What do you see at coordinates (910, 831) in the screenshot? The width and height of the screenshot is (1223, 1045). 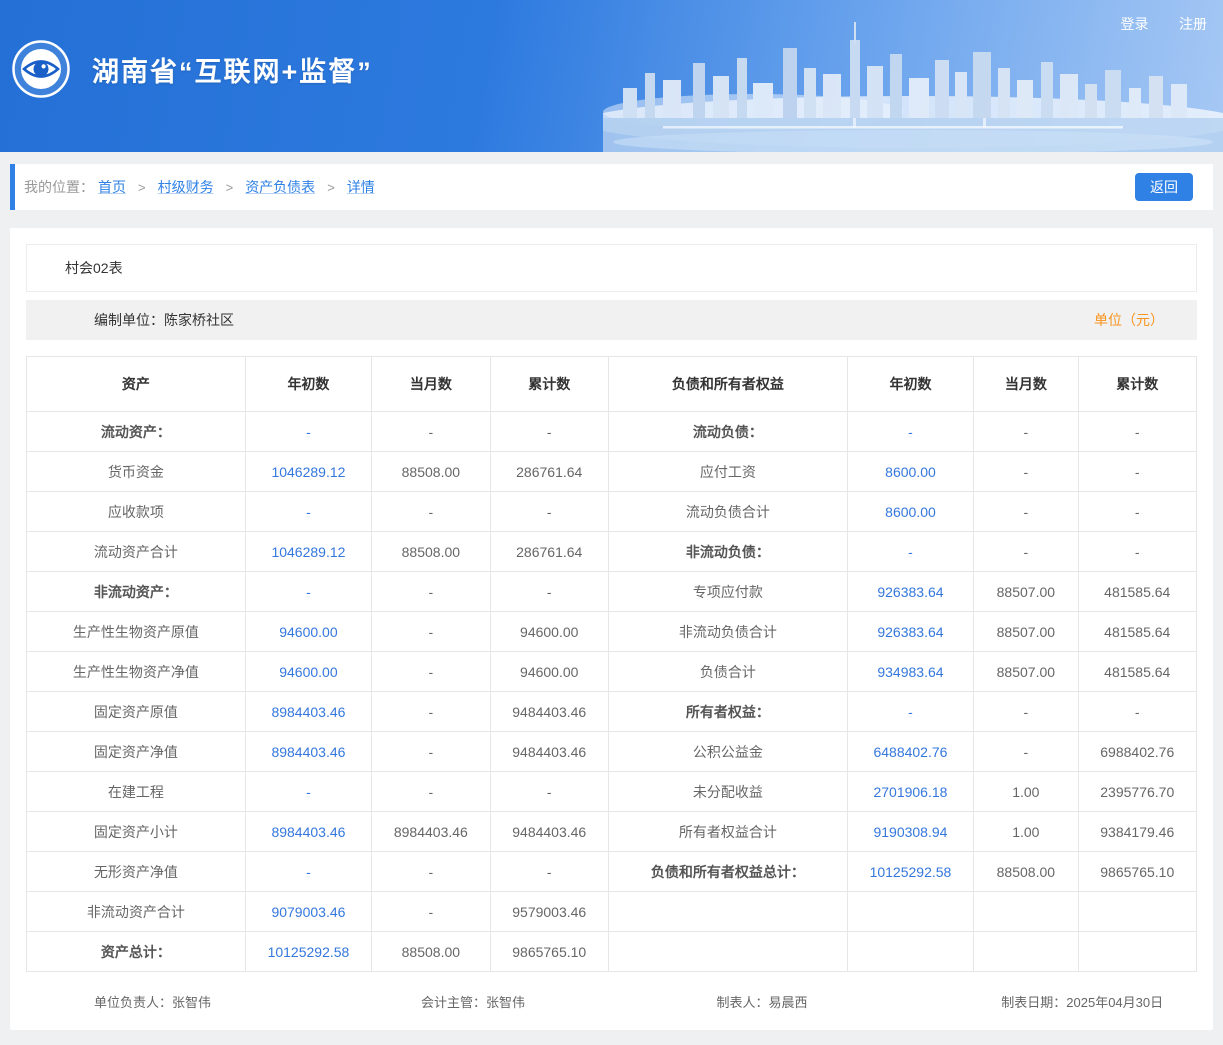 I see `value-link-cell: 9190308.94` at bounding box center [910, 831].